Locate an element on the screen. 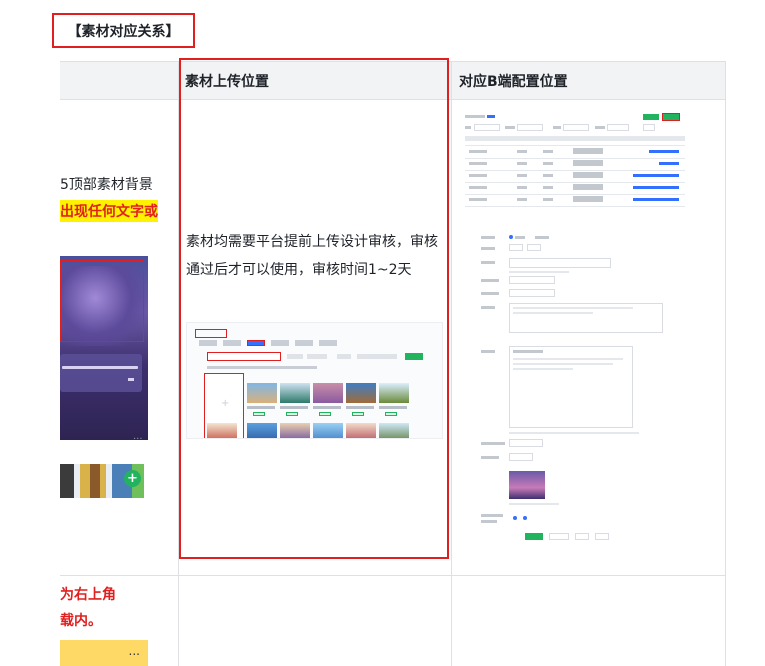  left-cell-text: 5顶部素材背景 is located at coordinates (106, 185).